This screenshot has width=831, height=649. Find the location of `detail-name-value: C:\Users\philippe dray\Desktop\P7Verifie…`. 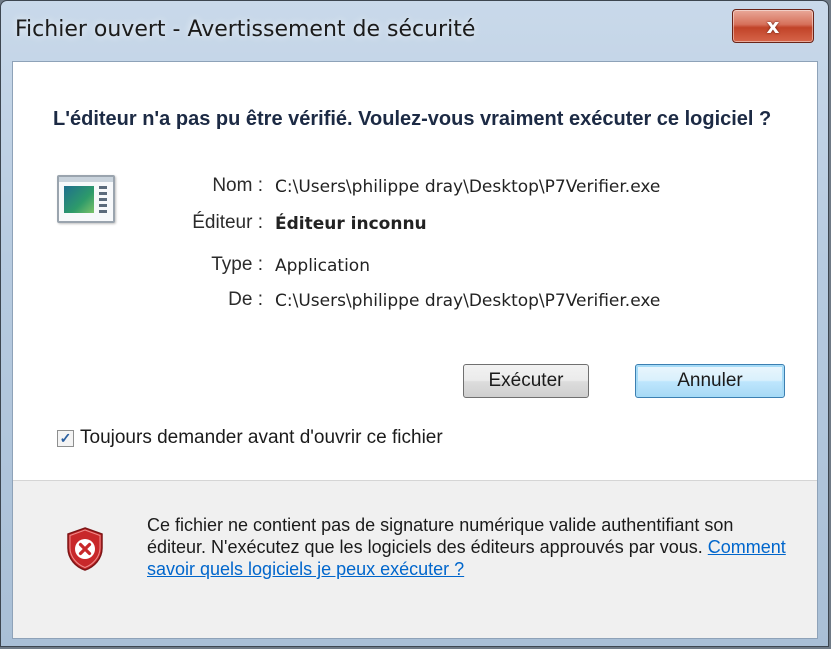

detail-name-value: C:\Users\philippe dray\Desktop\P7Verifie… is located at coordinates (468, 187).